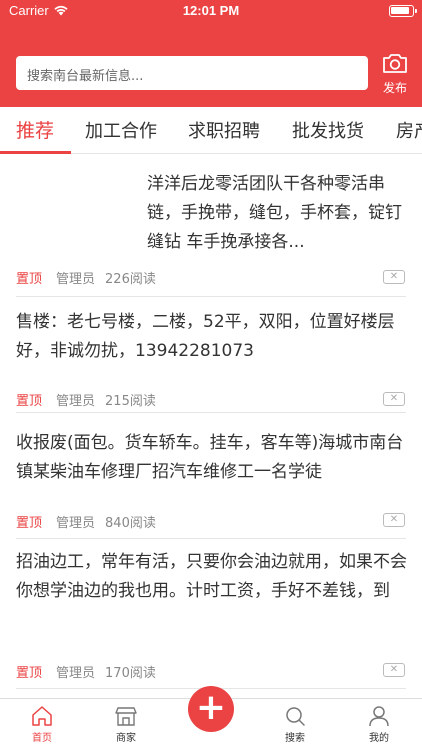 The width and height of the screenshot is (422, 750). What do you see at coordinates (403, 11) in the screenshot?
I see `battery-icon` at bounding box center [403, 11].